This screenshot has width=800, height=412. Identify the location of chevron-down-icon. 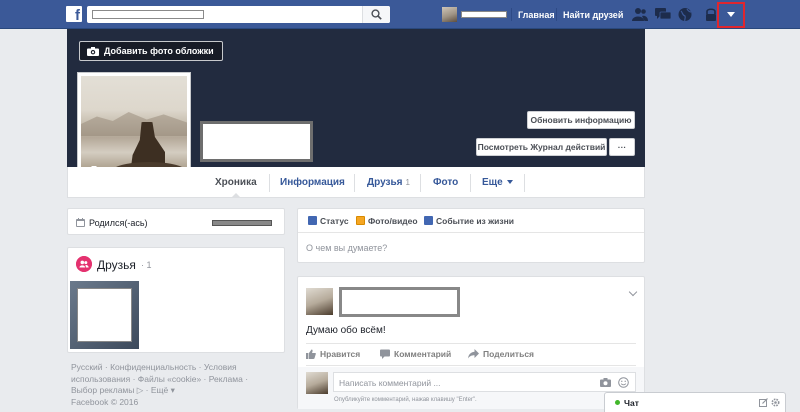
(509, 182).